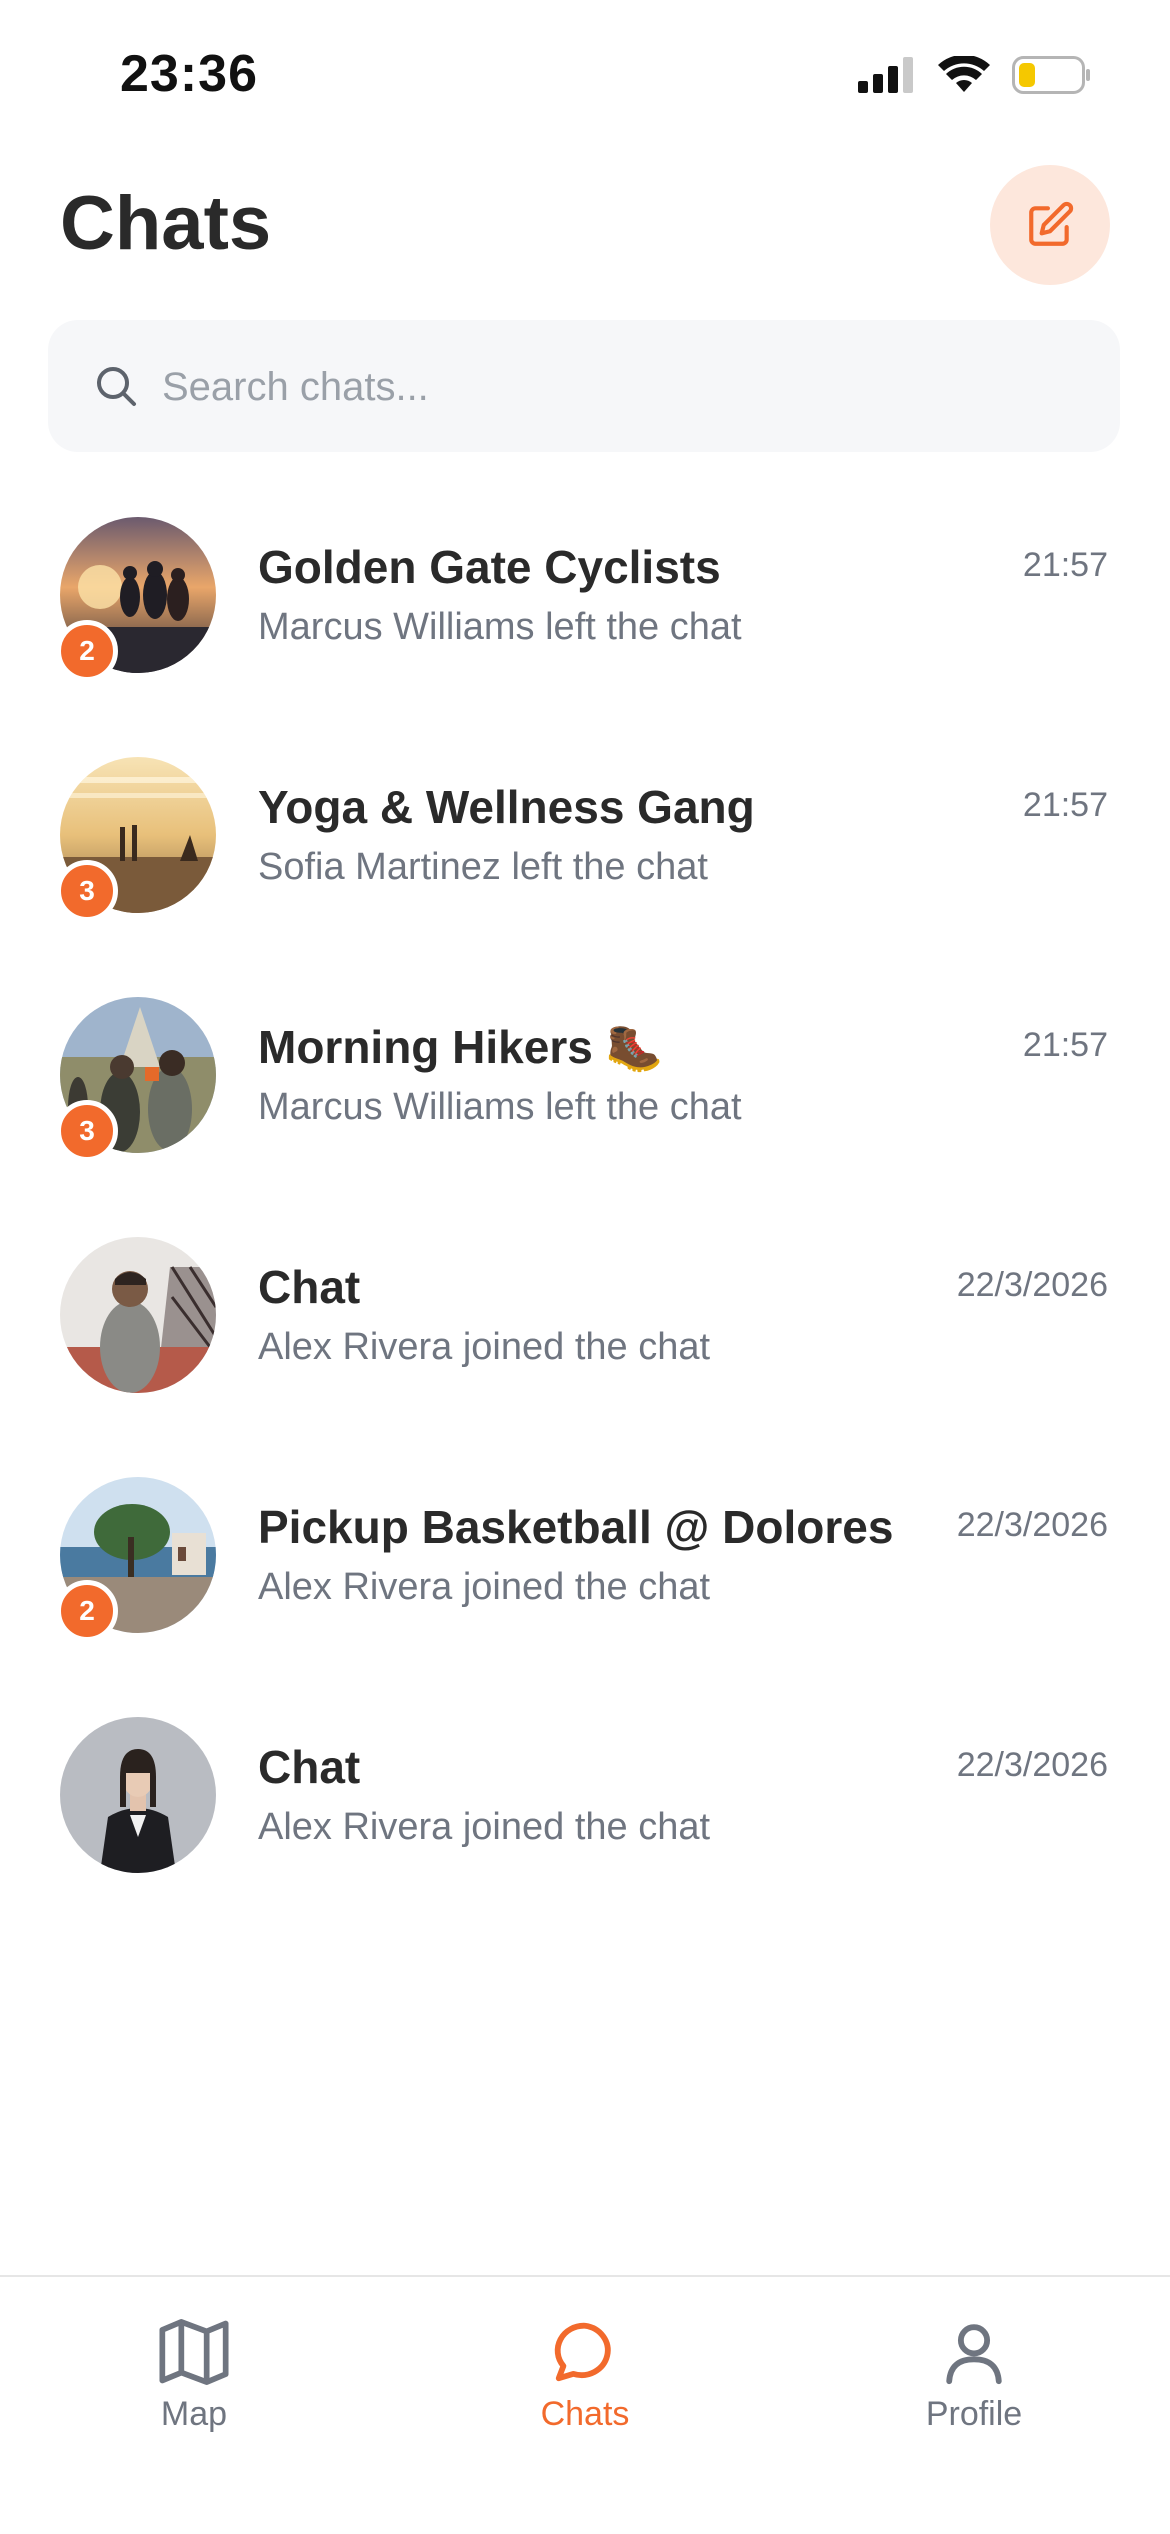  What do you see at coordinates (974, 2414) in the screenshot?
I see `tab-label: Profile` at bounding box center [974, 2414].